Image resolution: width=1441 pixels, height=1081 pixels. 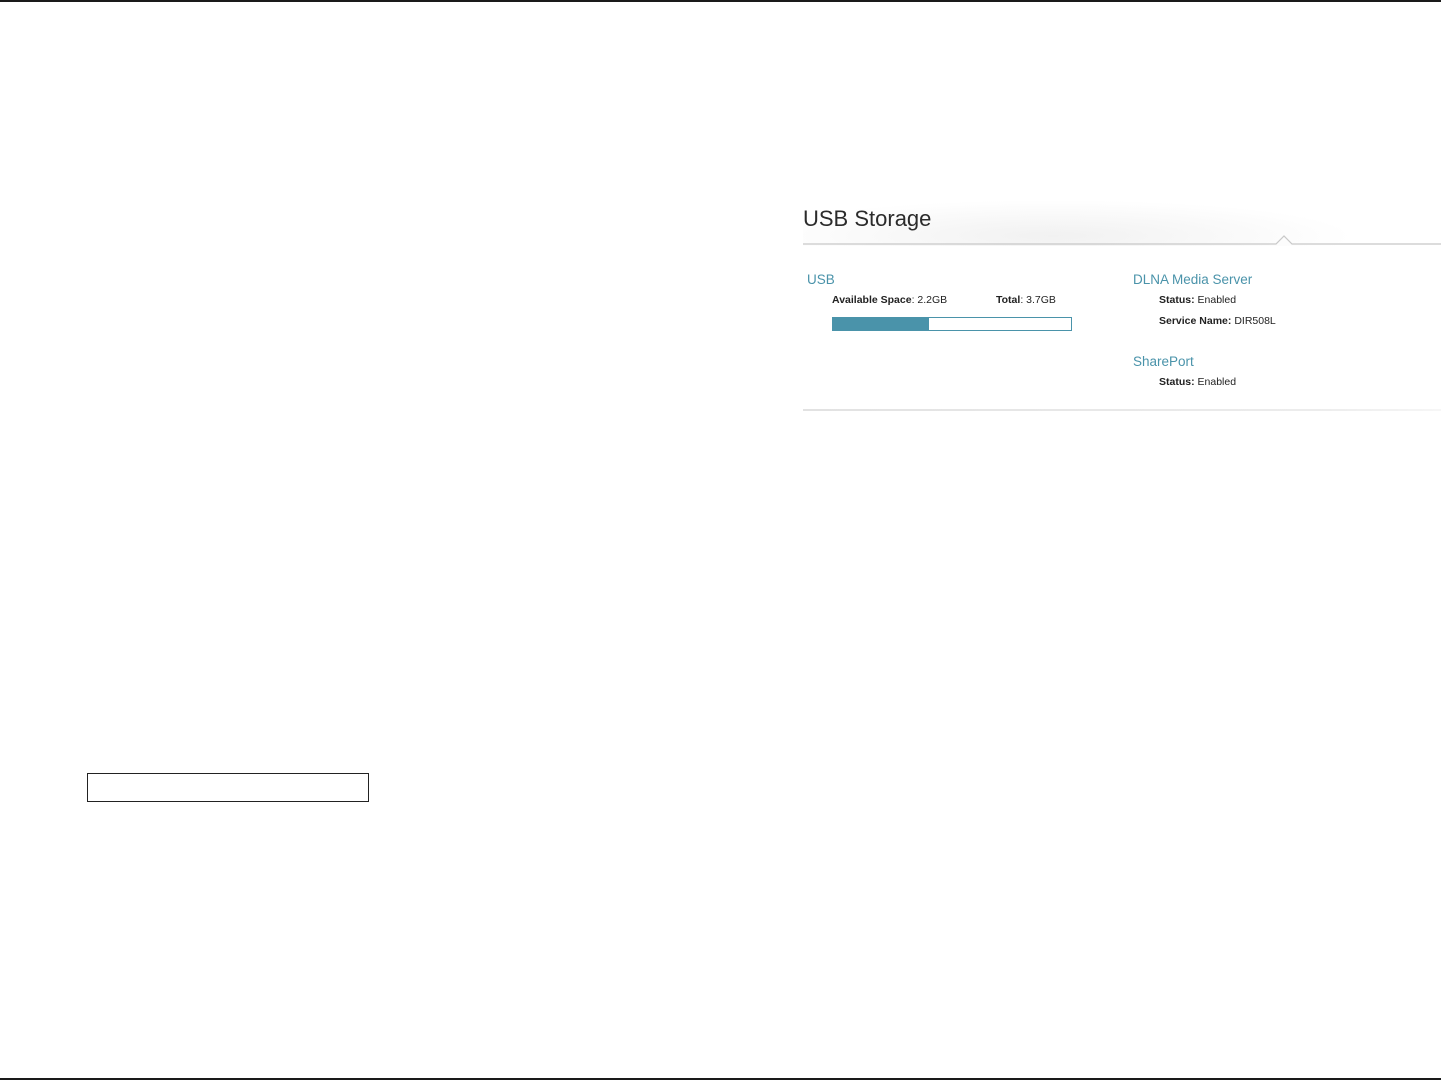 What do you see at coordinates (1177, 300) in the screenshot?
I see `dlna-status-label: Status:` at bounding box center [1177, 300].